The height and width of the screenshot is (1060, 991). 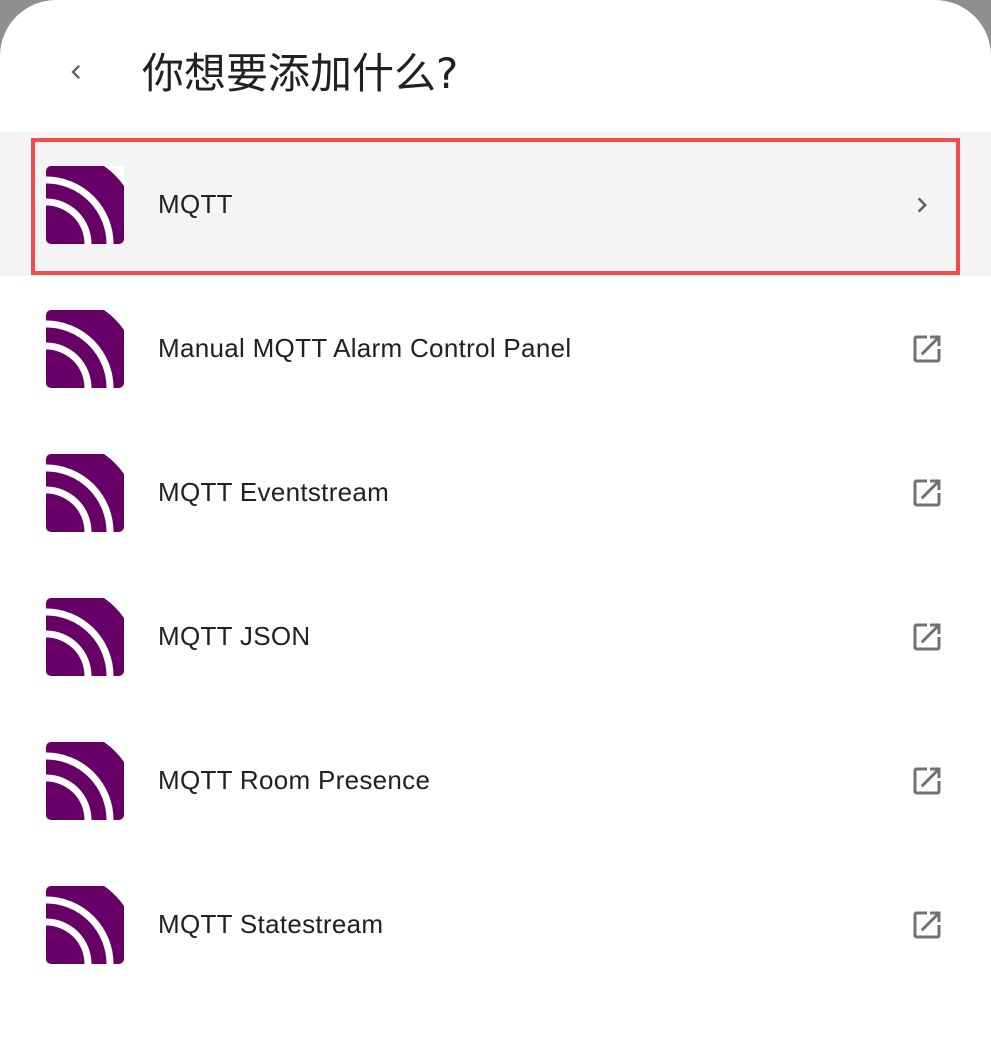 What do you see at coordinates (274, 492) in the screenshot?
I see `item-label: MQTT Eventstream` at bounding box center [274, 492].